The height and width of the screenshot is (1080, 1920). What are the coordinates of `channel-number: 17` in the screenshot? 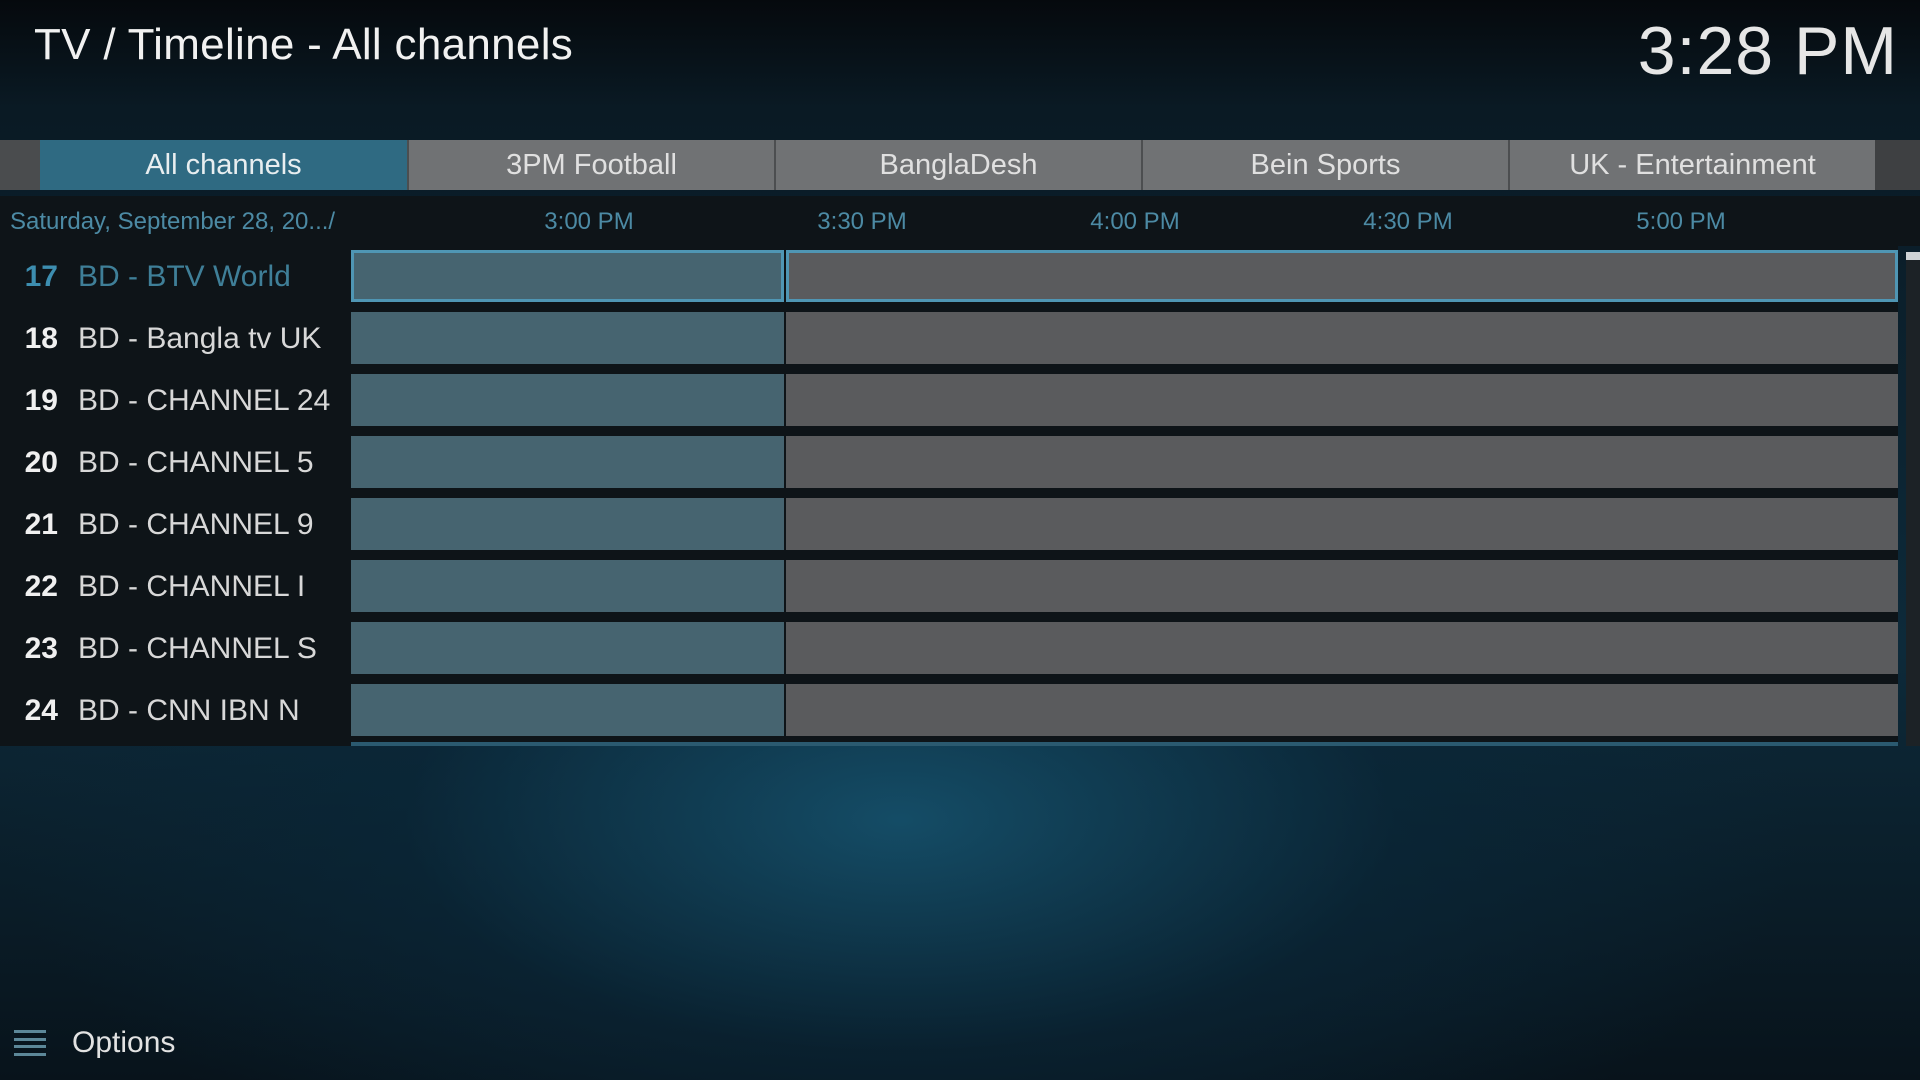 It's located at (41, 276).